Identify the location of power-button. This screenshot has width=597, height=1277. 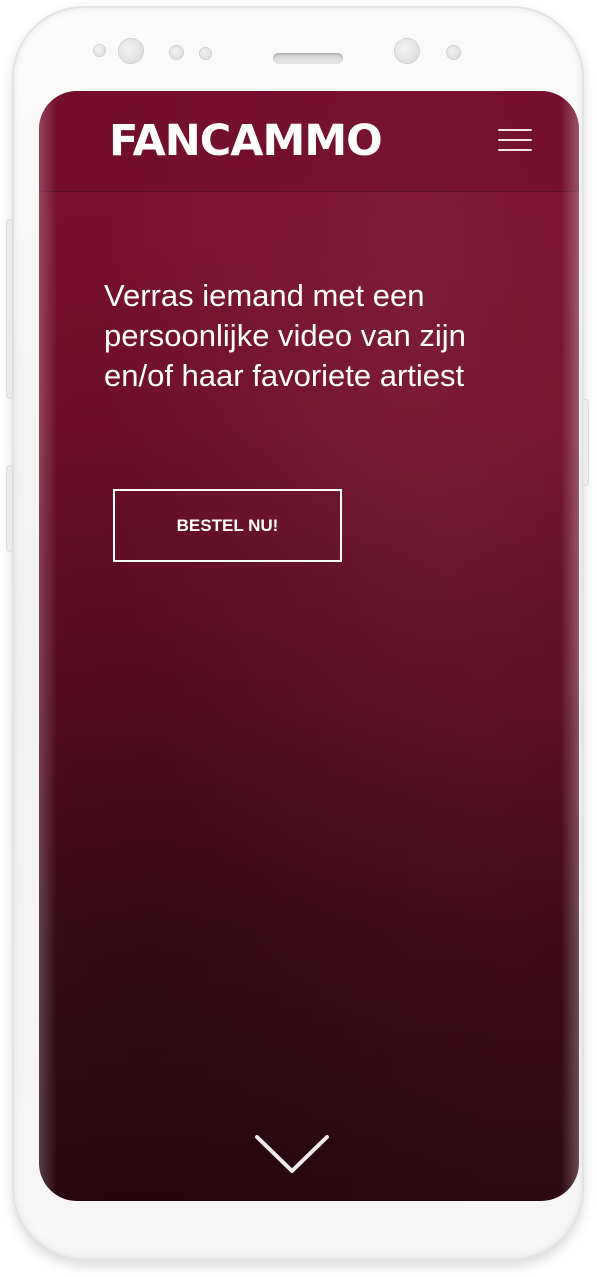
(585, 442).